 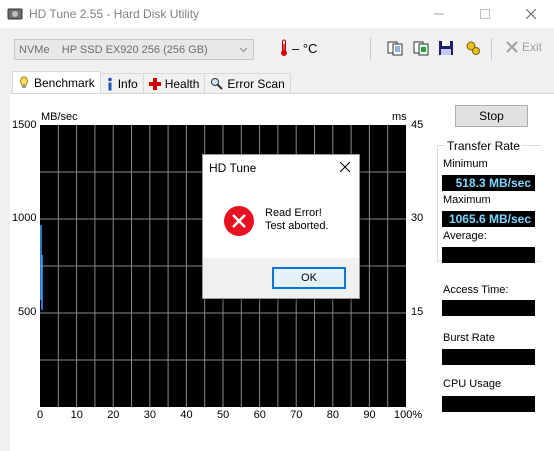 I want to click on ok-button: OK, so click(x=309, y=278).